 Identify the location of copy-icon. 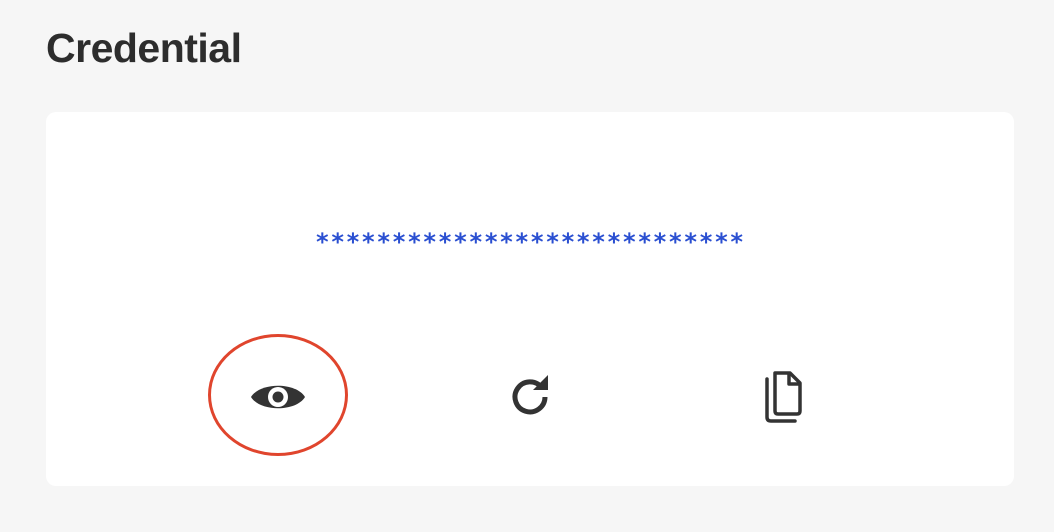
(783, 397).